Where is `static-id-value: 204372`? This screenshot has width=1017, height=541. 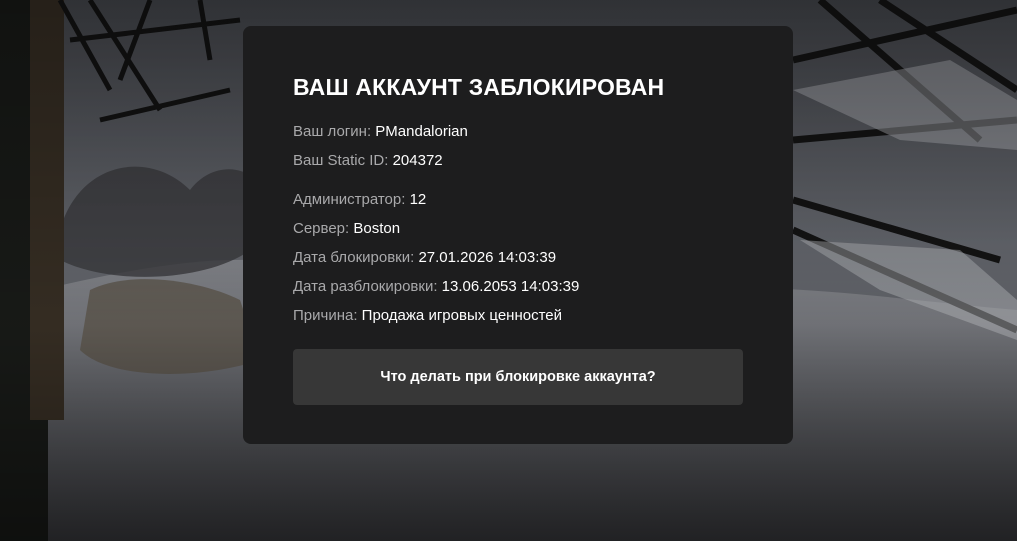 static-id-value: 204372 is located at coordinates (417, 160).